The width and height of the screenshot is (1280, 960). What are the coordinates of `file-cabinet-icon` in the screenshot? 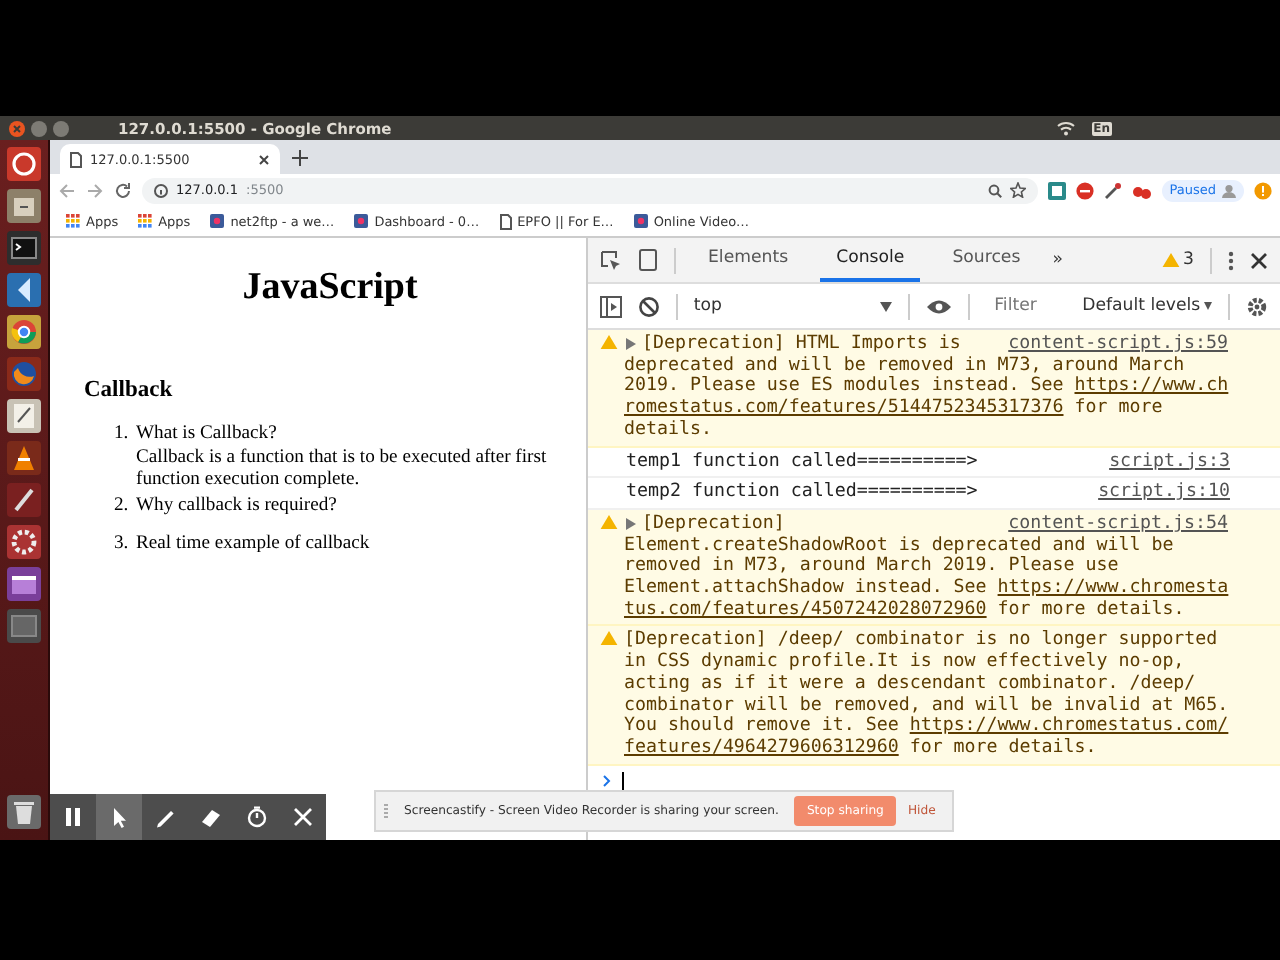 It's located at (24, 206).